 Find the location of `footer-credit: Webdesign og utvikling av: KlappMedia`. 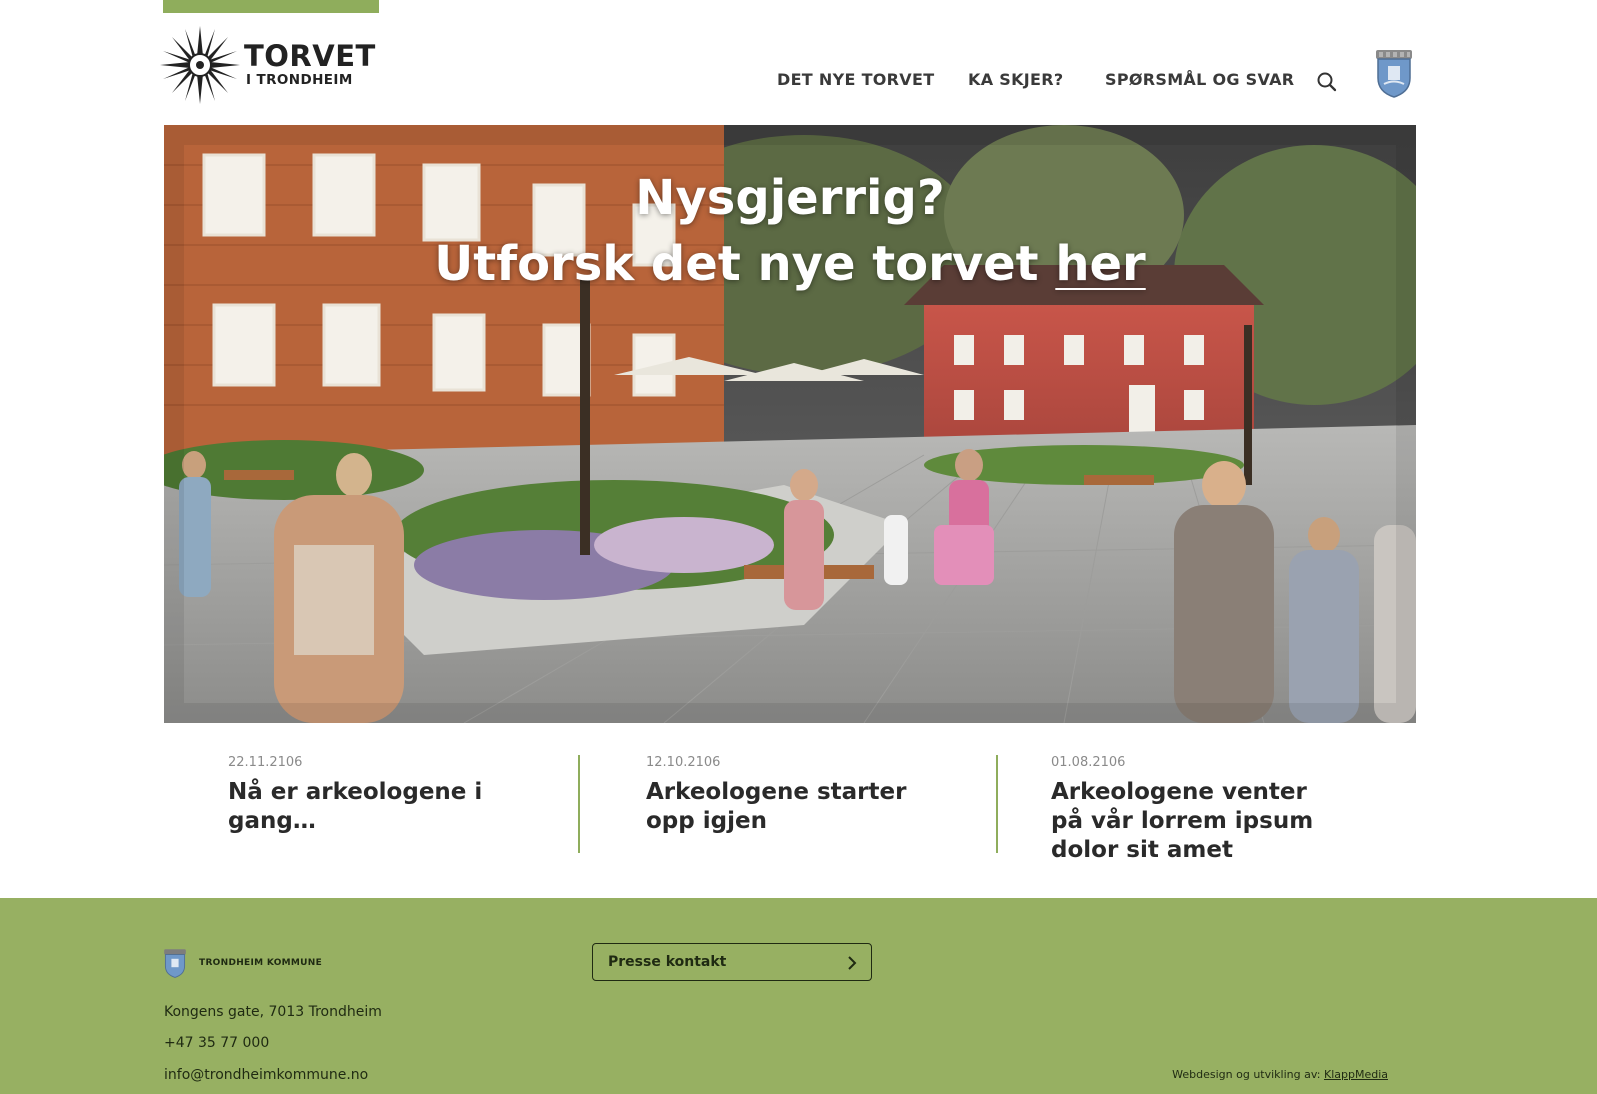

footer-credit: Webdesign og utvikling av: KlappMedia is located at coordinates (1280, 1074).